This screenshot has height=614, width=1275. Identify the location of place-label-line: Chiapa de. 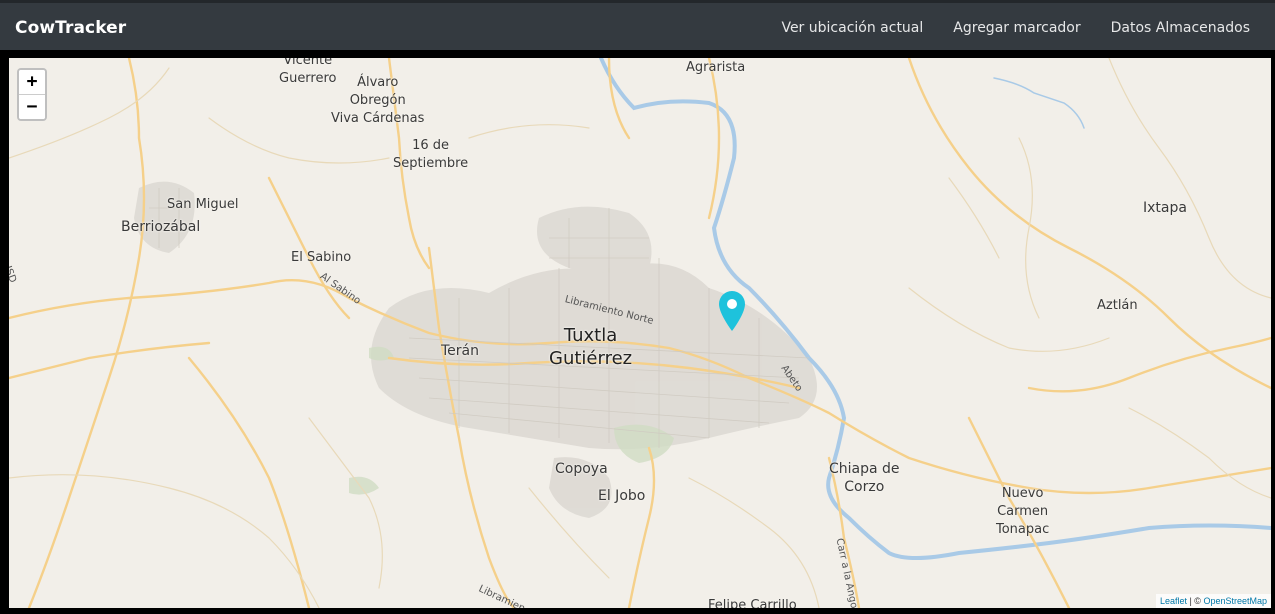
(864, 469).